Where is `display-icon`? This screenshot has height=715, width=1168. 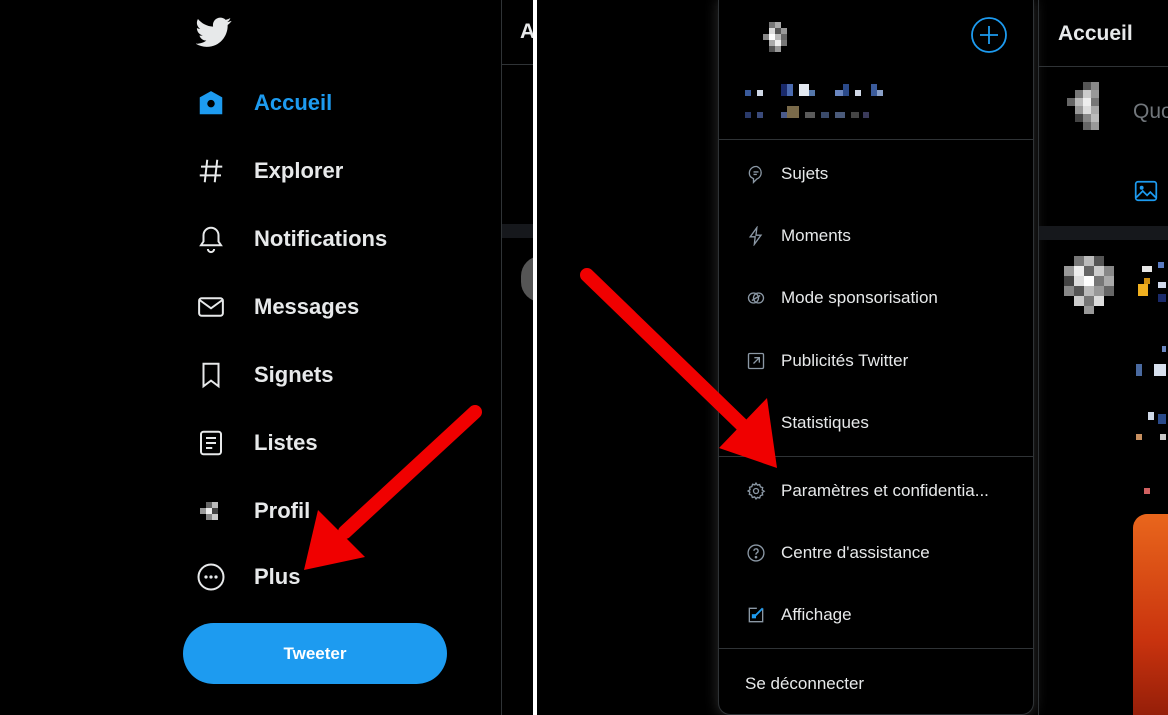
display-icon is located at coordinates (756, 615).